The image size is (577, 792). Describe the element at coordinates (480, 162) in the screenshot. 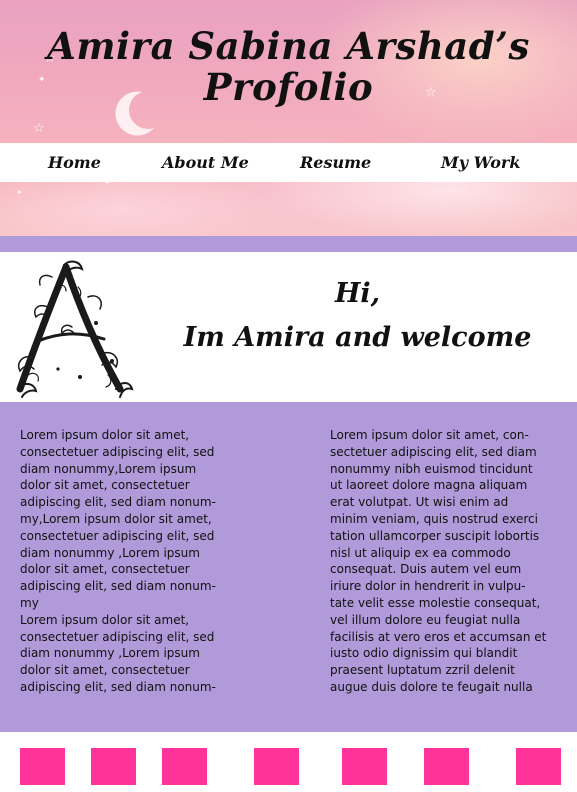

I see `nav-my-work: My Work` at that location.